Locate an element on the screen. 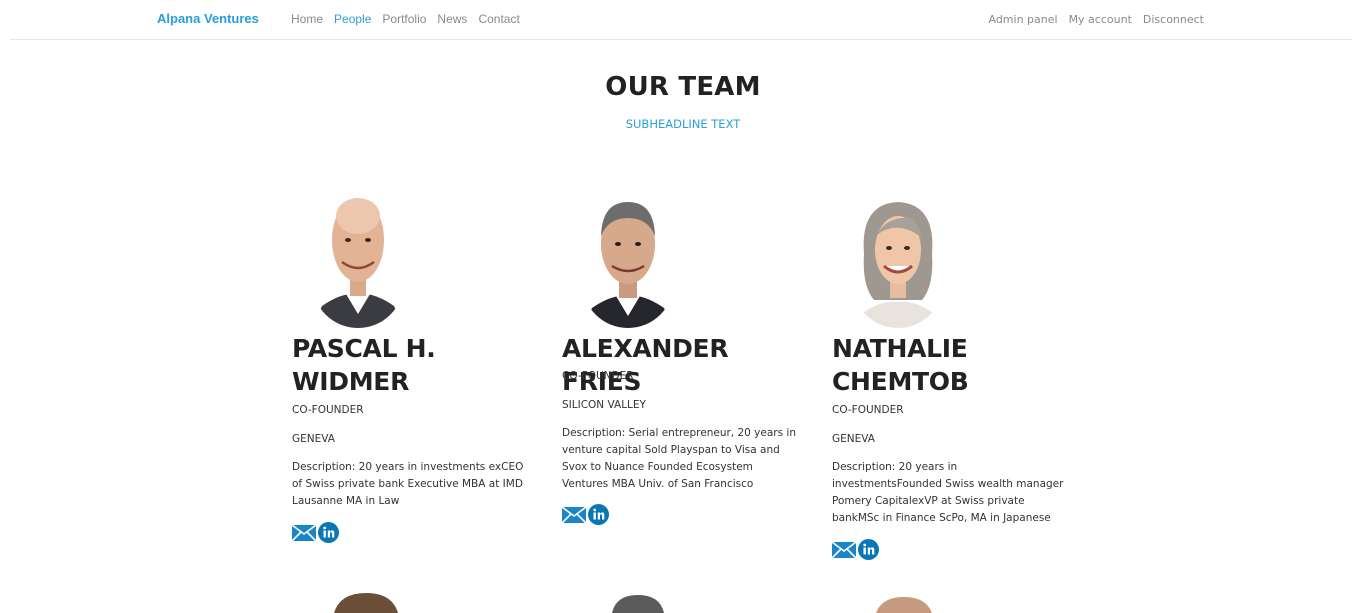 This screenshot has width=1356, height=613. brand-logo: Alpana Ventures is located at coordinates (208, 18).